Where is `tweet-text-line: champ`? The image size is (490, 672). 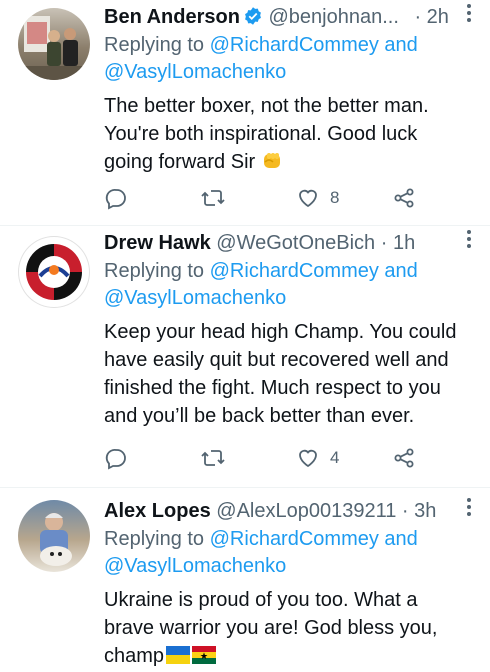 tweet-text-line: champ is located at coordinates (134, 656).